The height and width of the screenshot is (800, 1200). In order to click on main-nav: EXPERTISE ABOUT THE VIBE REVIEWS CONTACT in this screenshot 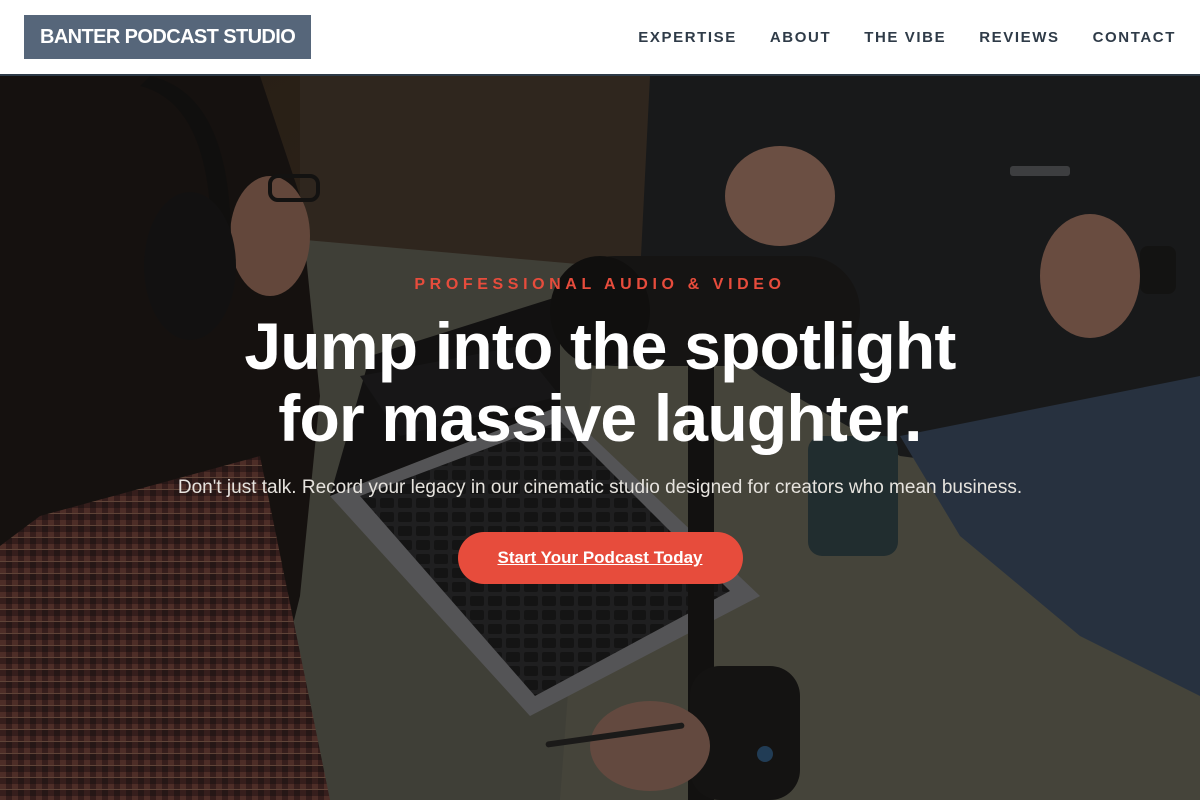, I will do `click(890, 37)`.